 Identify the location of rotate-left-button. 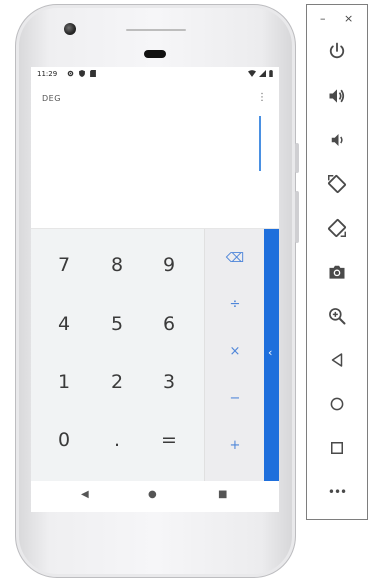
(337, 184).